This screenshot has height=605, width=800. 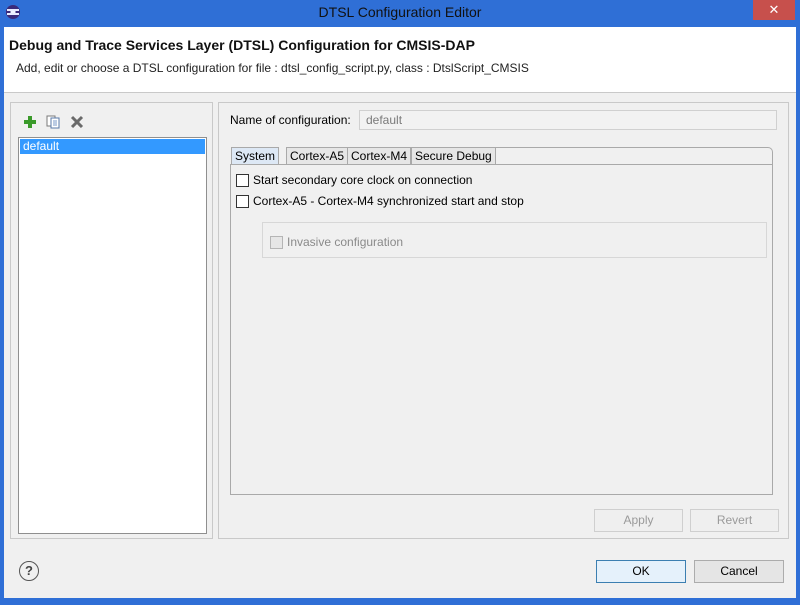 I want to click on checkbox-disabled, so click(x=276, y=242).